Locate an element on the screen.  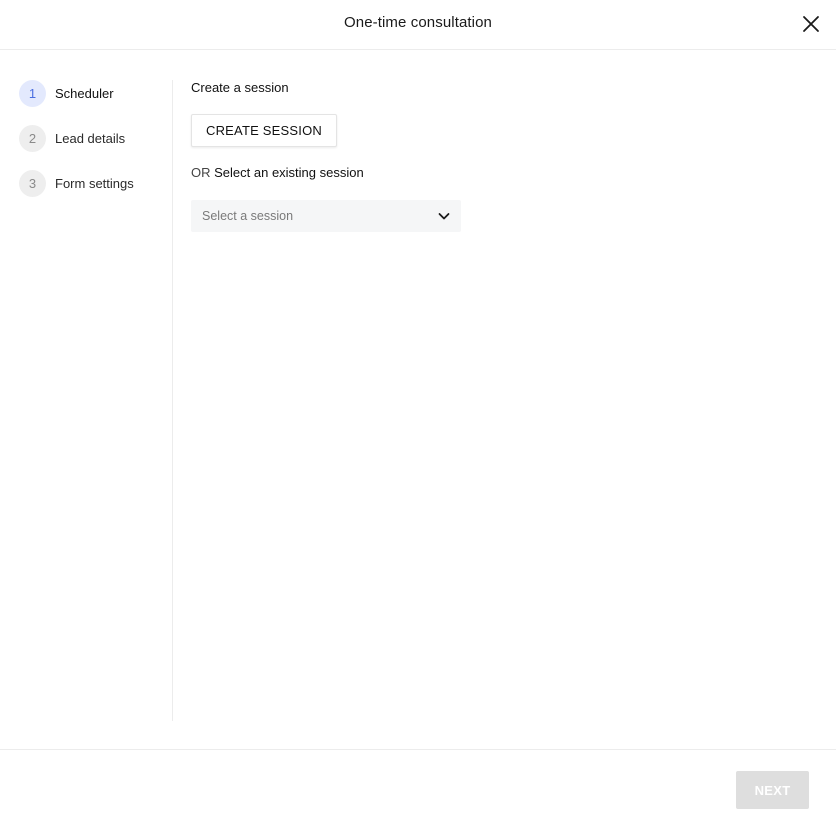
step-number: 1 is located at coordinates (32, 93).